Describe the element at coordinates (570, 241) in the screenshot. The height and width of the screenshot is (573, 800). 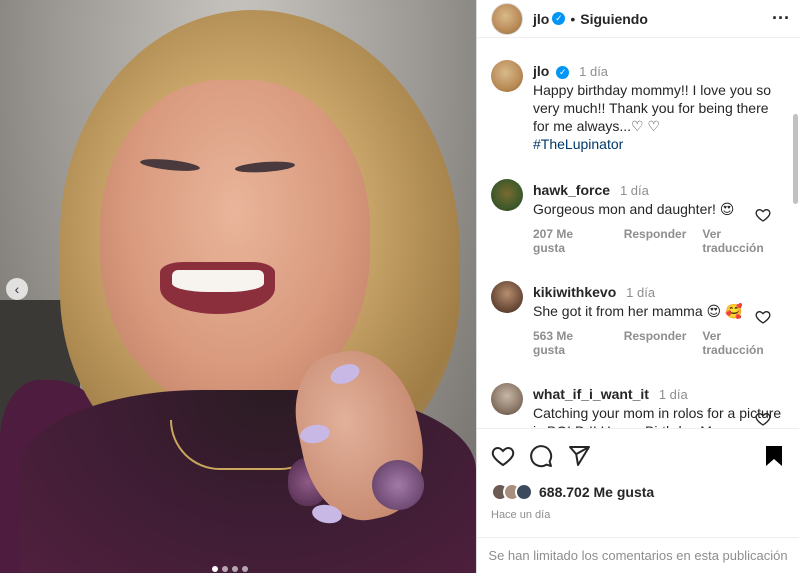
I see `comment-likes: 207 Me gusta` at that location.